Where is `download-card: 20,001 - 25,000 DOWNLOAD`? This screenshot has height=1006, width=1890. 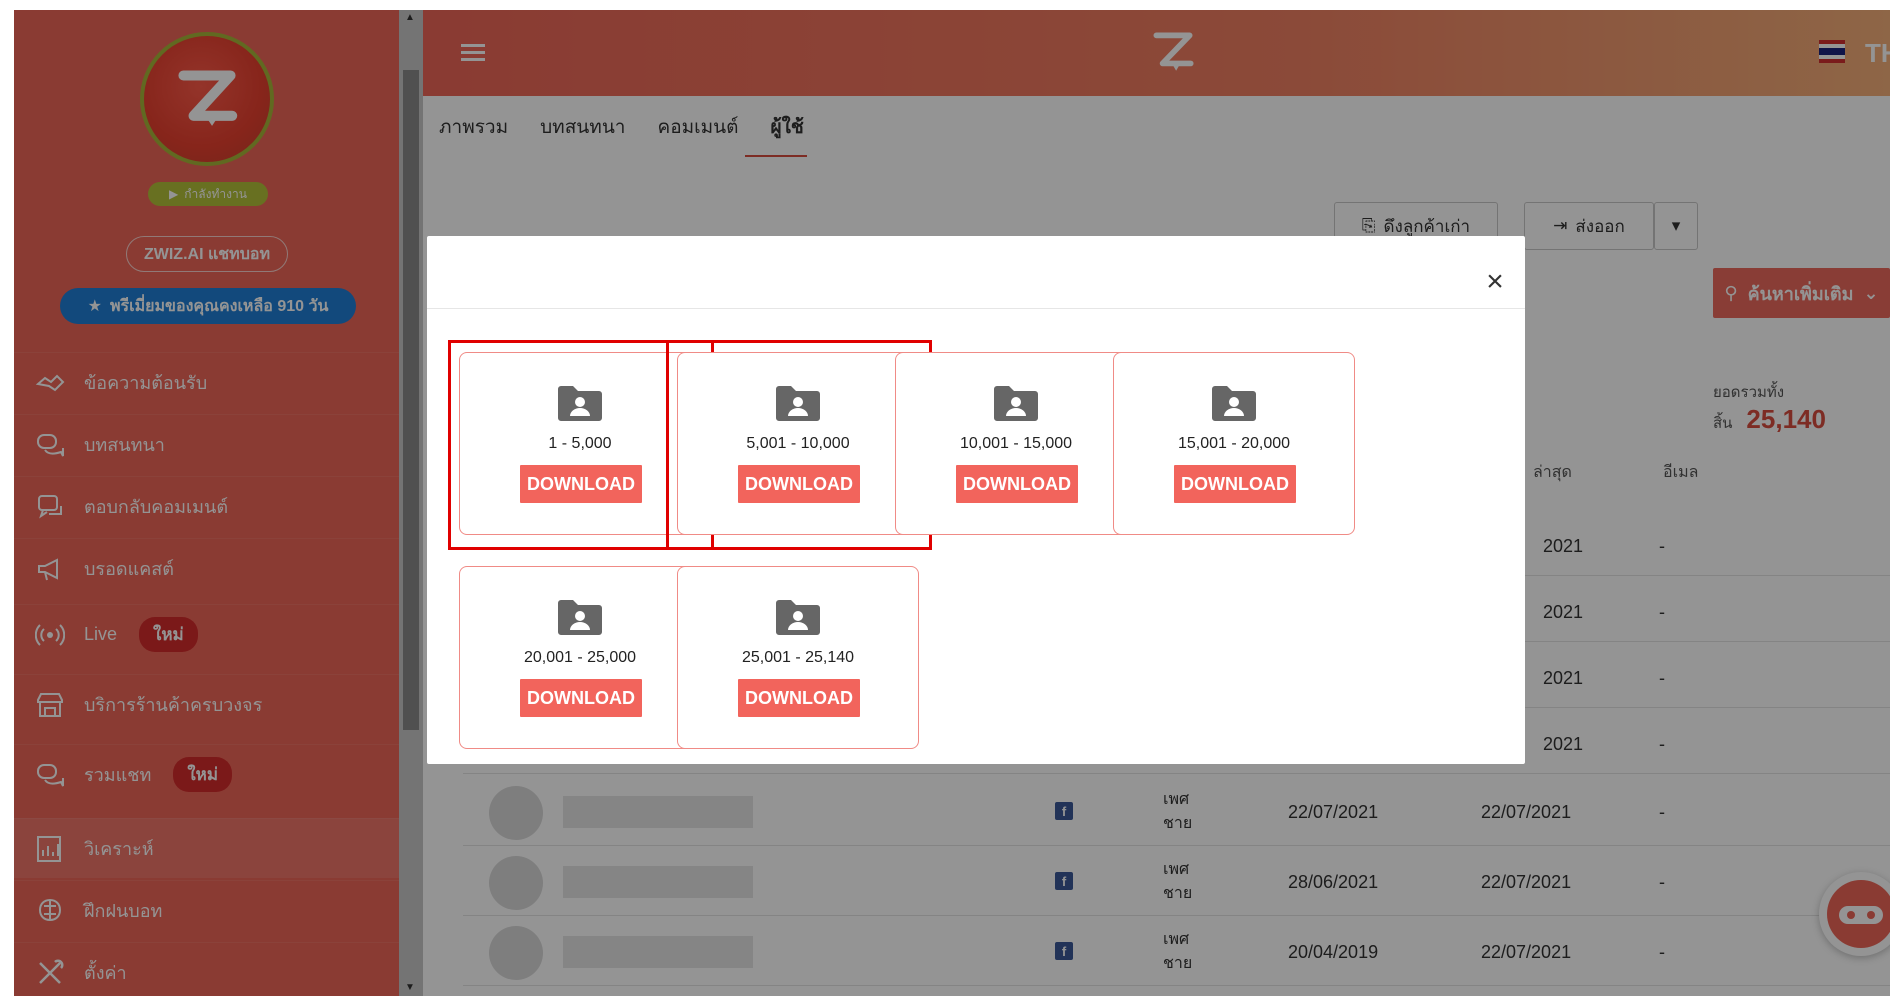 download-card: 20,001 - 25,000 DOWNLOAD is located at coordinates (580, 657).